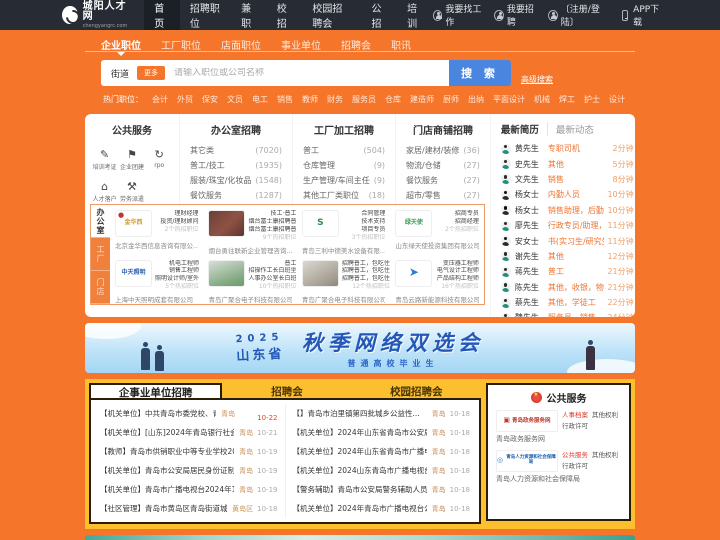 This screenshot has height=540, width=720. I want to click on public-service-item: ✎ 培训考证, so click(104, 157).